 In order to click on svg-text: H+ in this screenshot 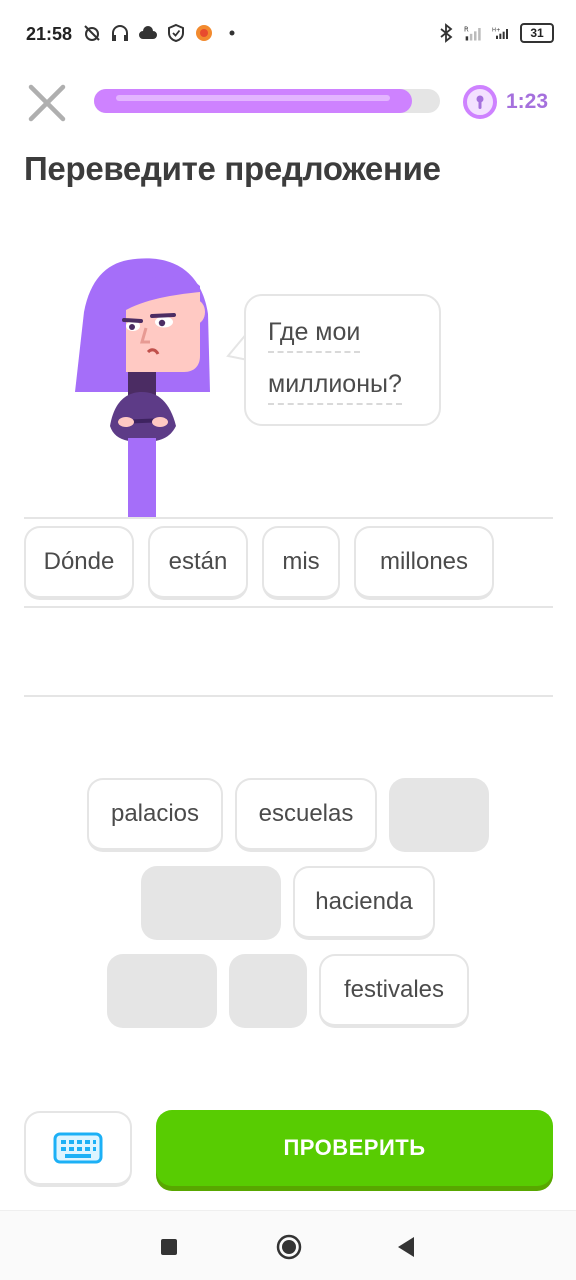, I will do `click(496, 31)`.